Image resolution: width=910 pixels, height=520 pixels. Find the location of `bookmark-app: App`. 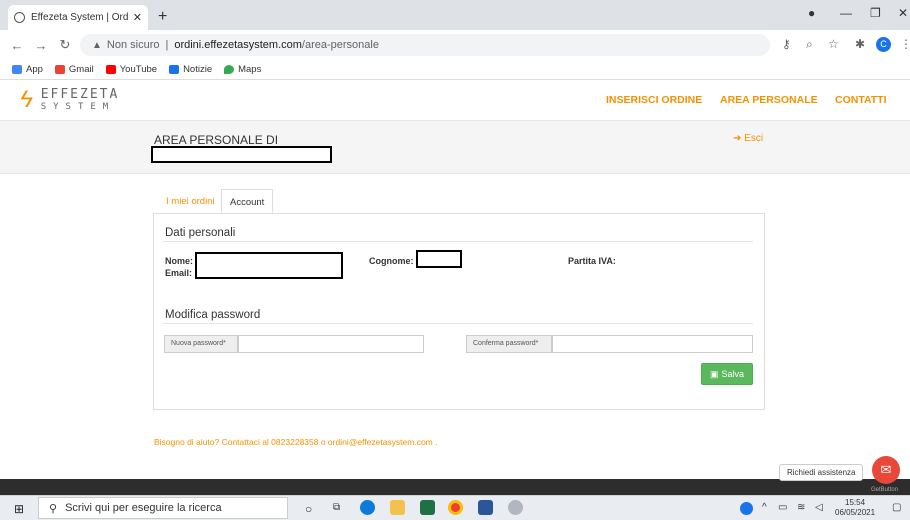

bookmark-app: App is located at coordinates (27, 69).